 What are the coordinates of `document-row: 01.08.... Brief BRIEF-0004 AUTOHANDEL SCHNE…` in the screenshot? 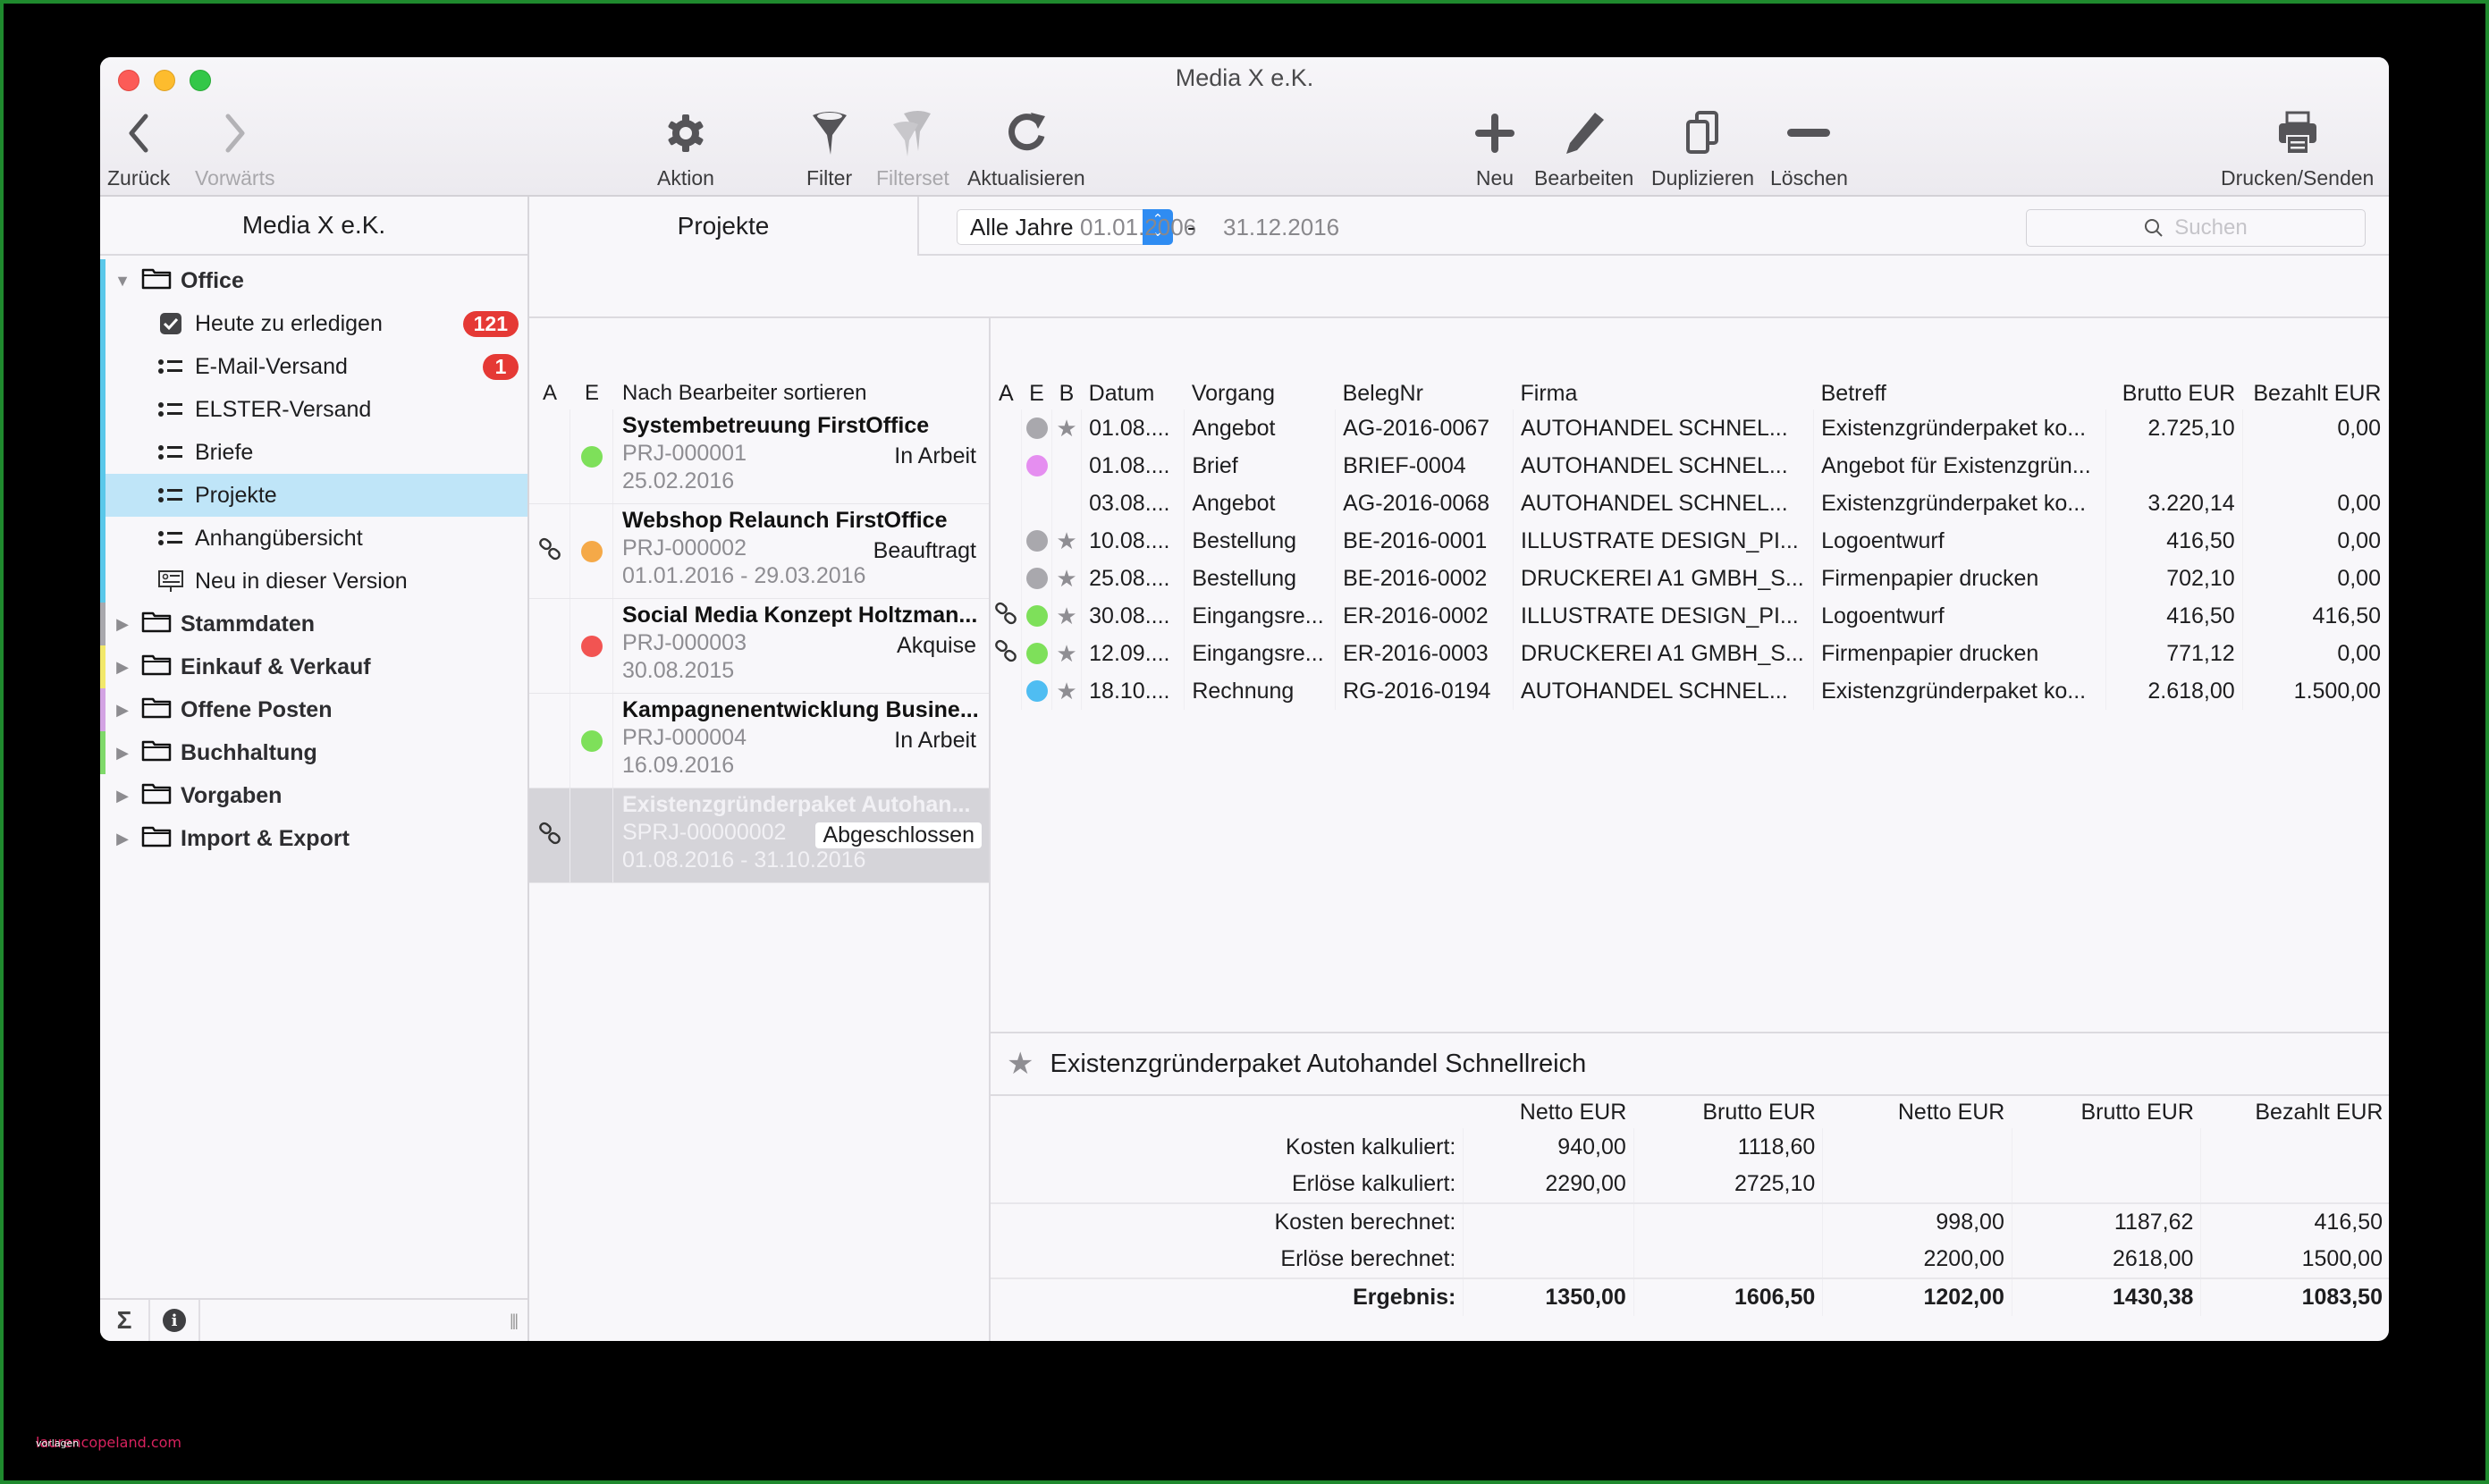 It's located at (1690, 466).